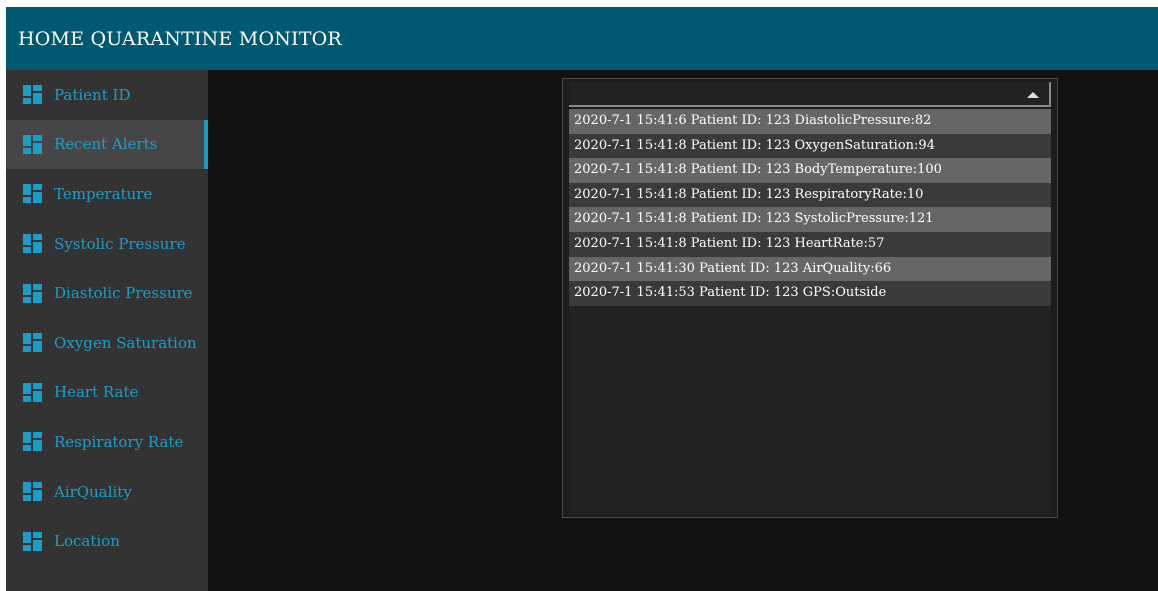 This screenshot has height=591, width=1158. Describe the element at coordinates (119, 441) in the screenshot. I see `sidebar-item-label: Respiratory Rate` at that location.